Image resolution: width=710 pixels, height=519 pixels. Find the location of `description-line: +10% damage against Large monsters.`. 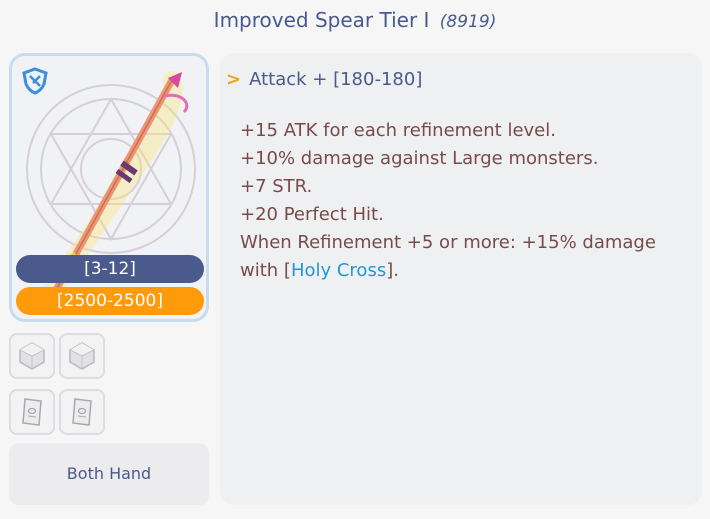

description-line: +10% damage against Large monsters. is located at coordinates (419, 158).